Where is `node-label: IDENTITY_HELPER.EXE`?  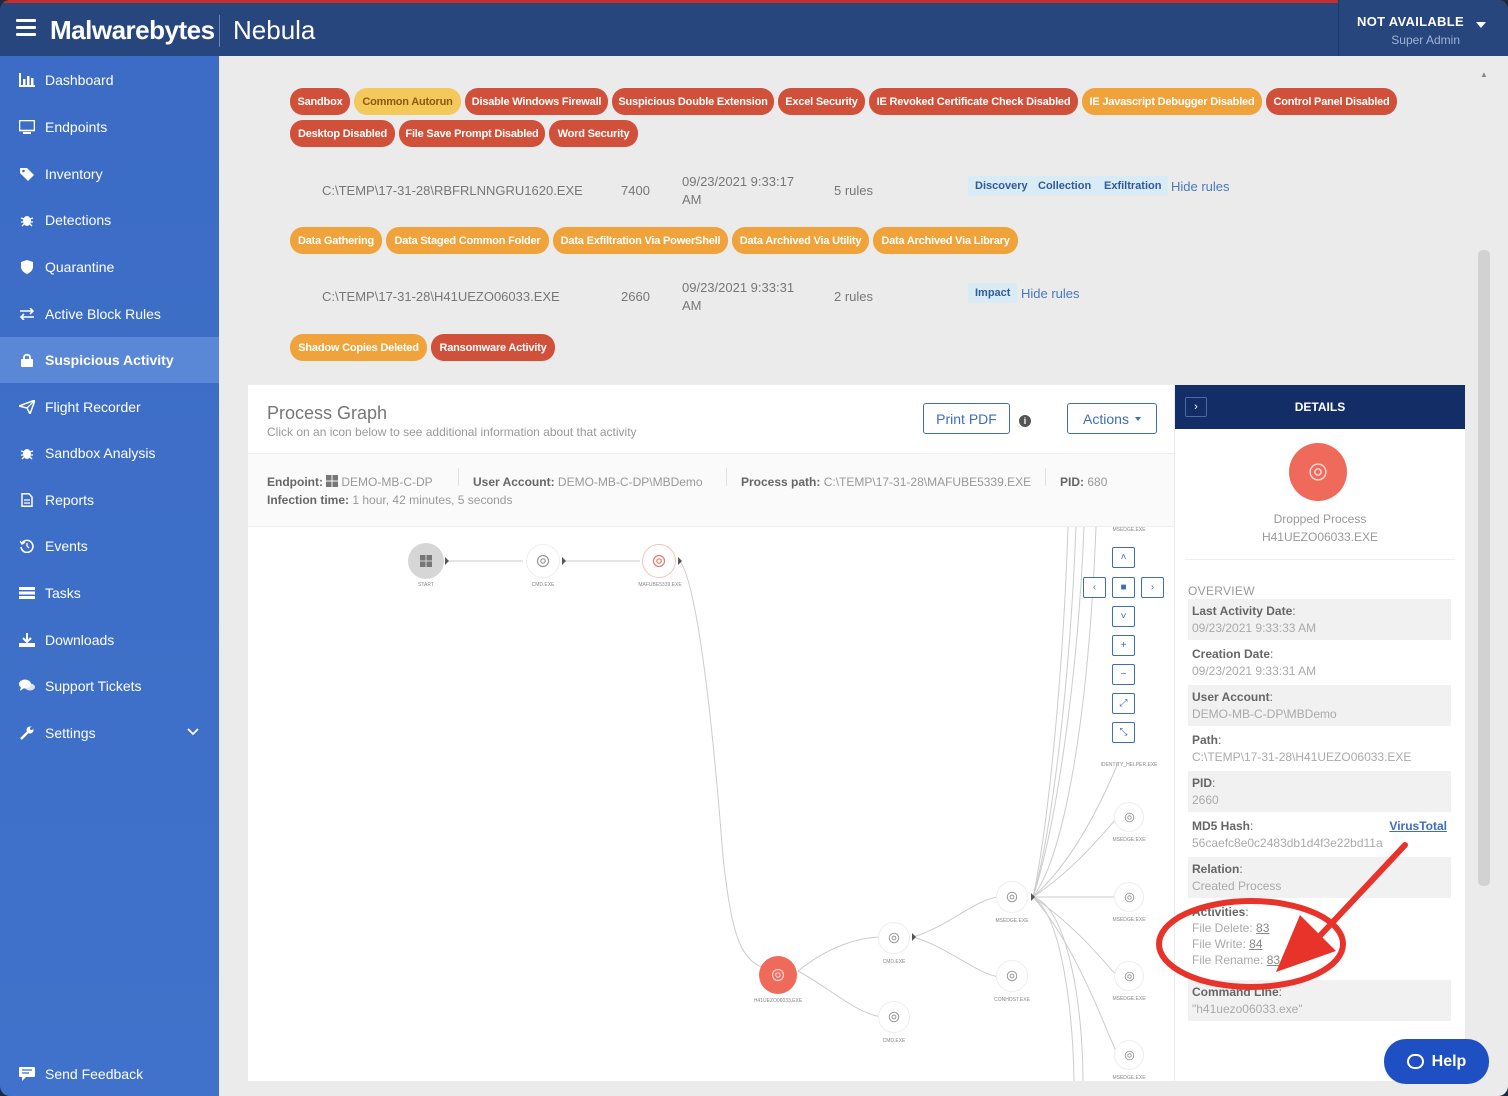 node-label: IDENTITY_HELPER.EXE is located at coordinates (1129, 765).